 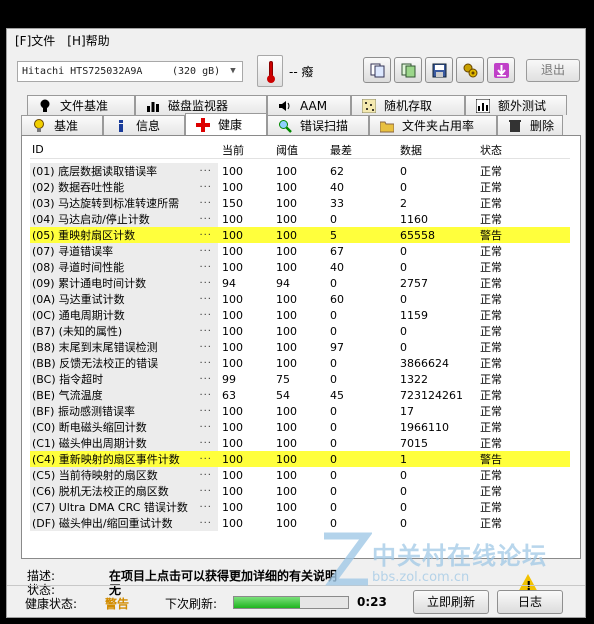 I want to click on tab-random-access: 随机存取, so click(x=408, y=105).